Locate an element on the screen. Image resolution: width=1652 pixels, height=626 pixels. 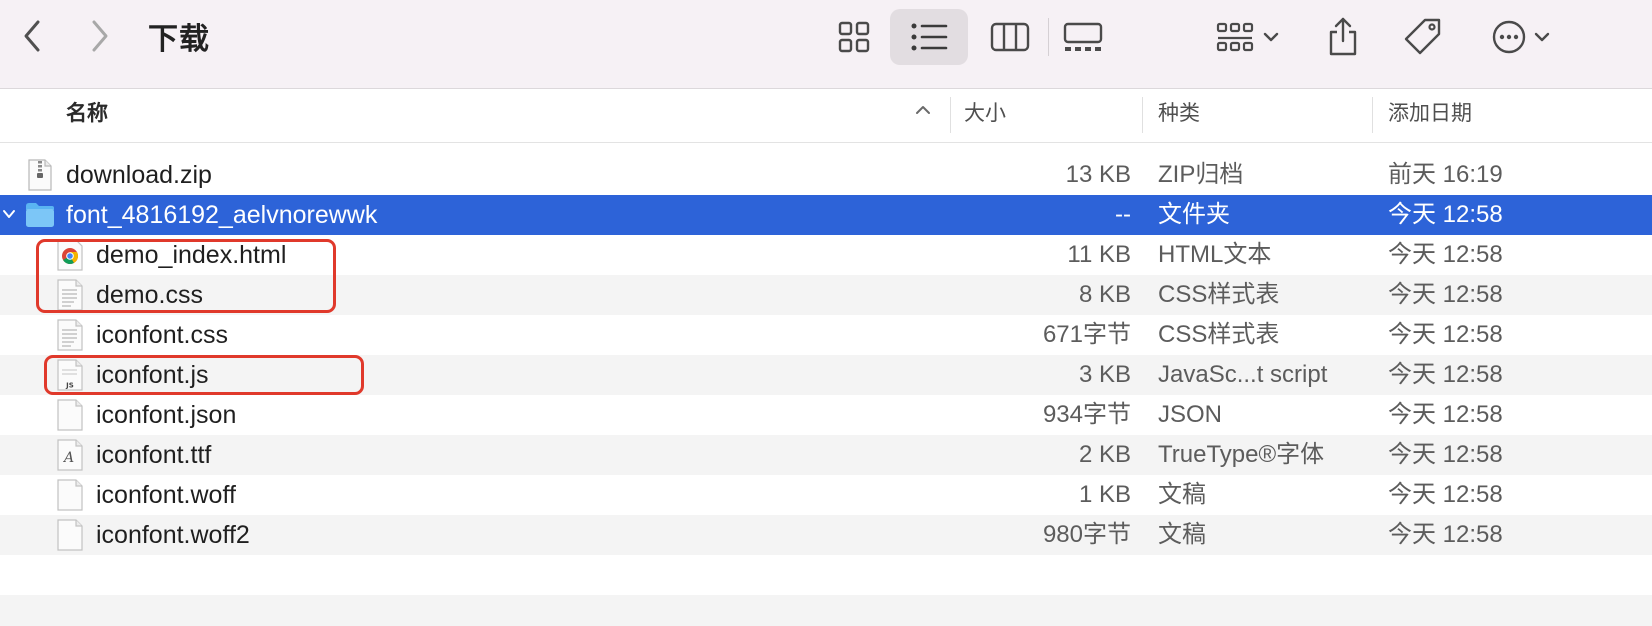
list-item: demo_index.html 11 KB HTML文本 今天 12:58 is located at coordinates (826, 255).